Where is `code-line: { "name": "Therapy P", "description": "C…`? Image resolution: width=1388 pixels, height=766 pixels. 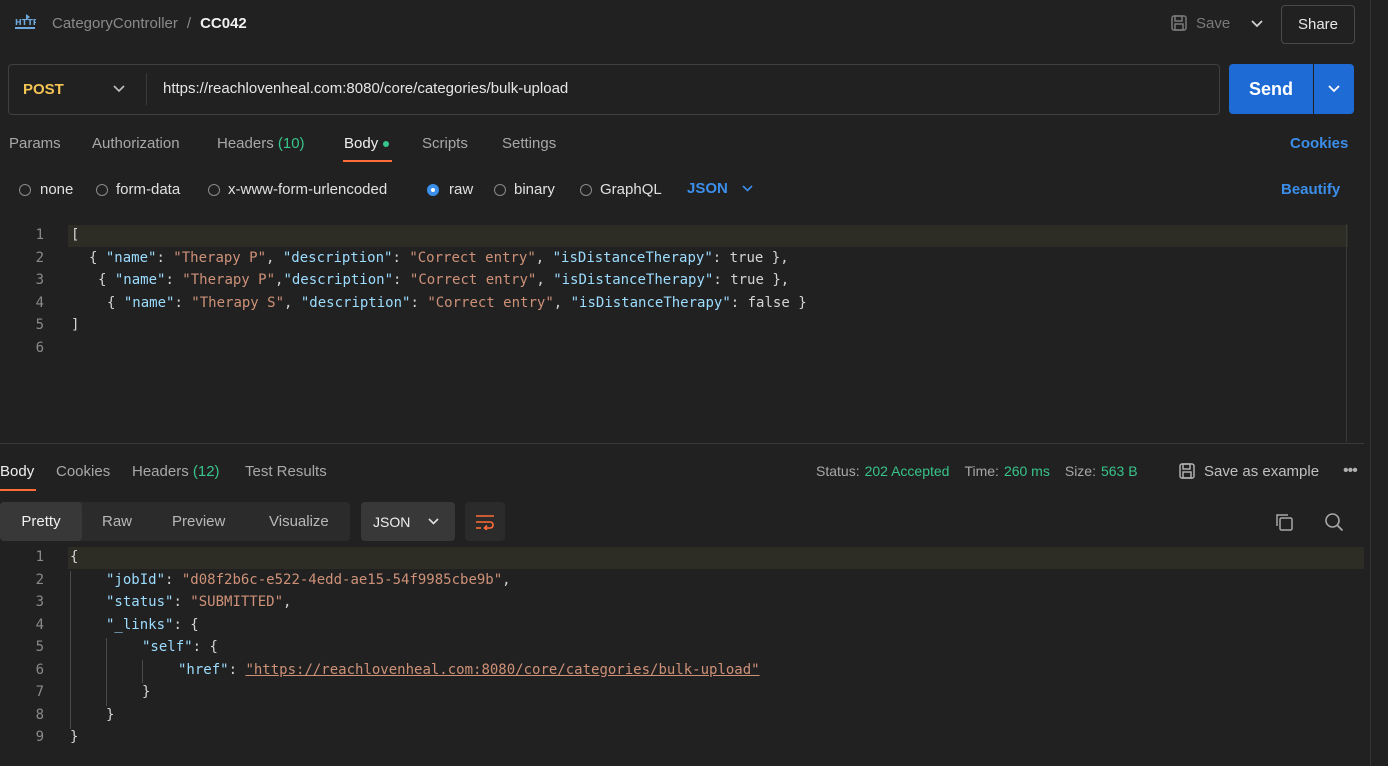 code-line: { "name": "Therapy P", "description": "C… is located at coordinates (439, 261).